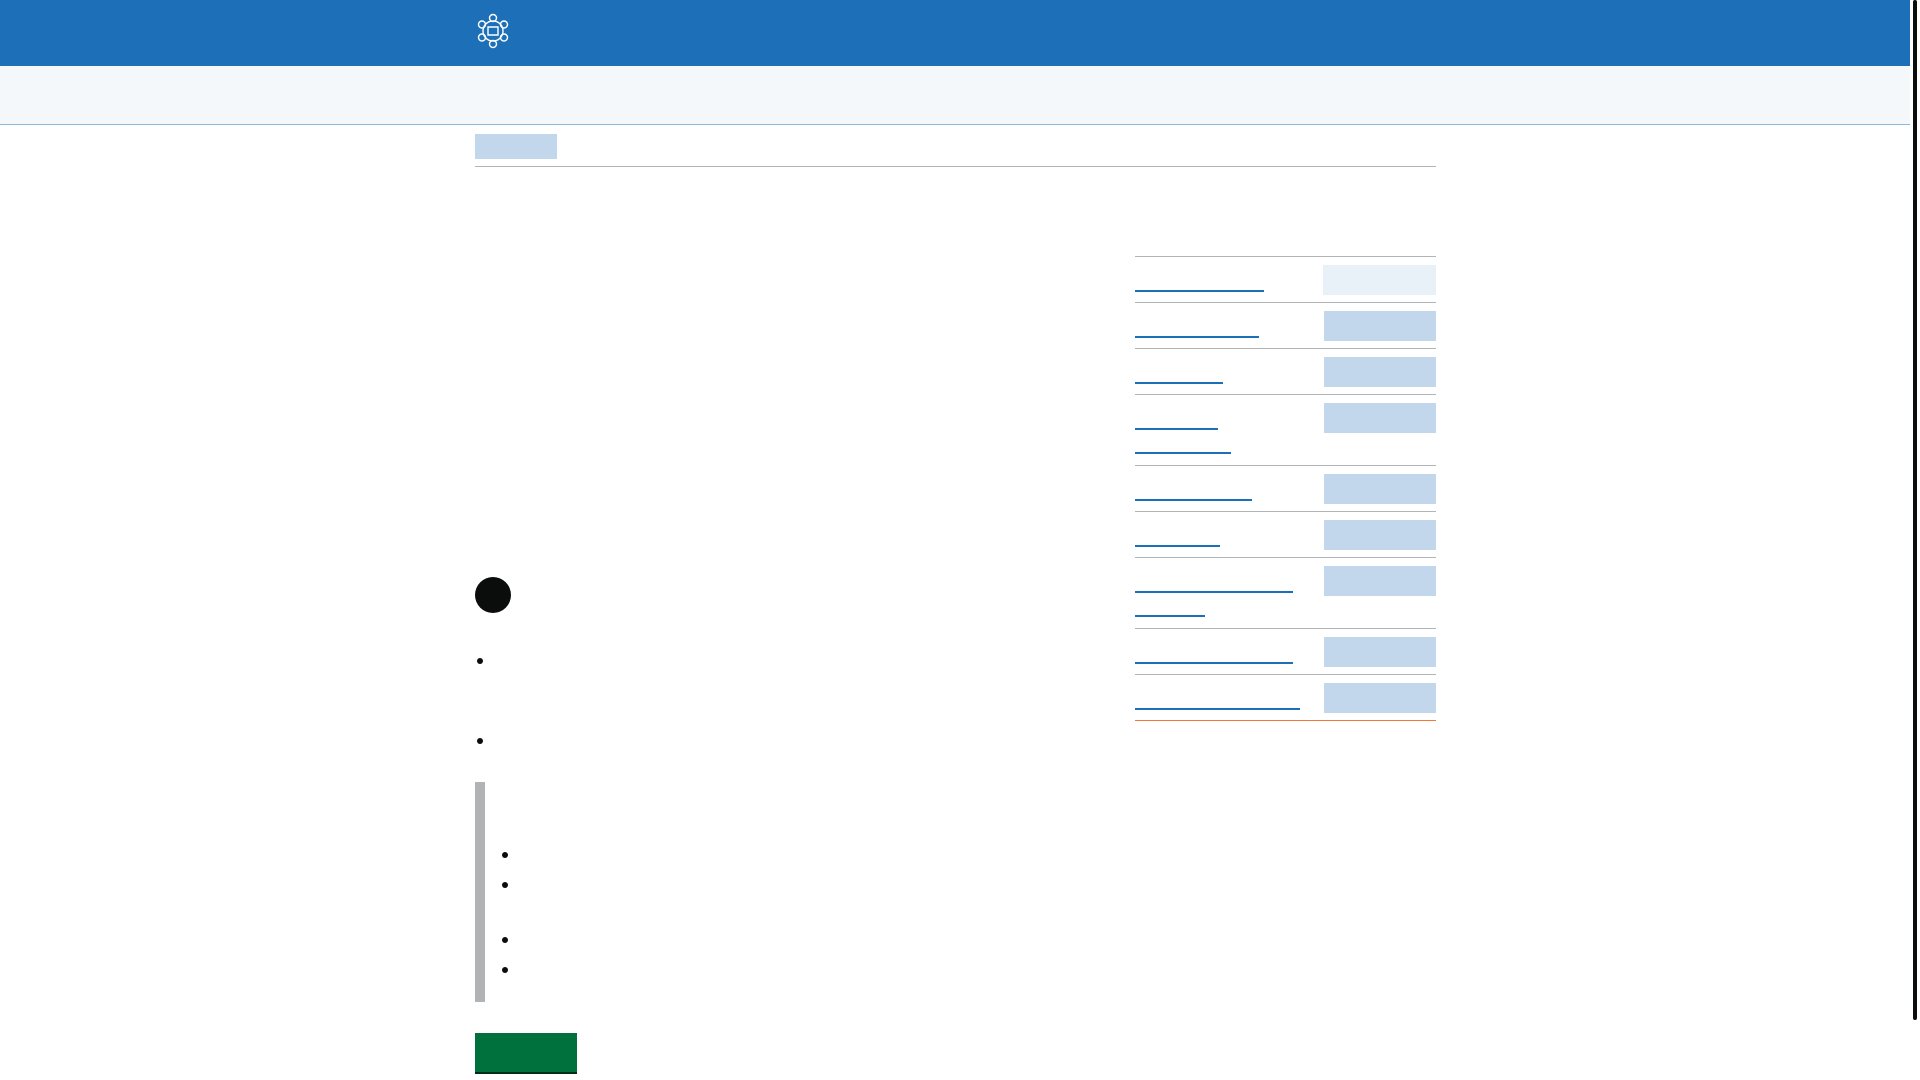 This screenshot has width=1920, height=1080. Describe the element at coordinates (955, 95) in the screenshot. I see `service-navigation` at that location.